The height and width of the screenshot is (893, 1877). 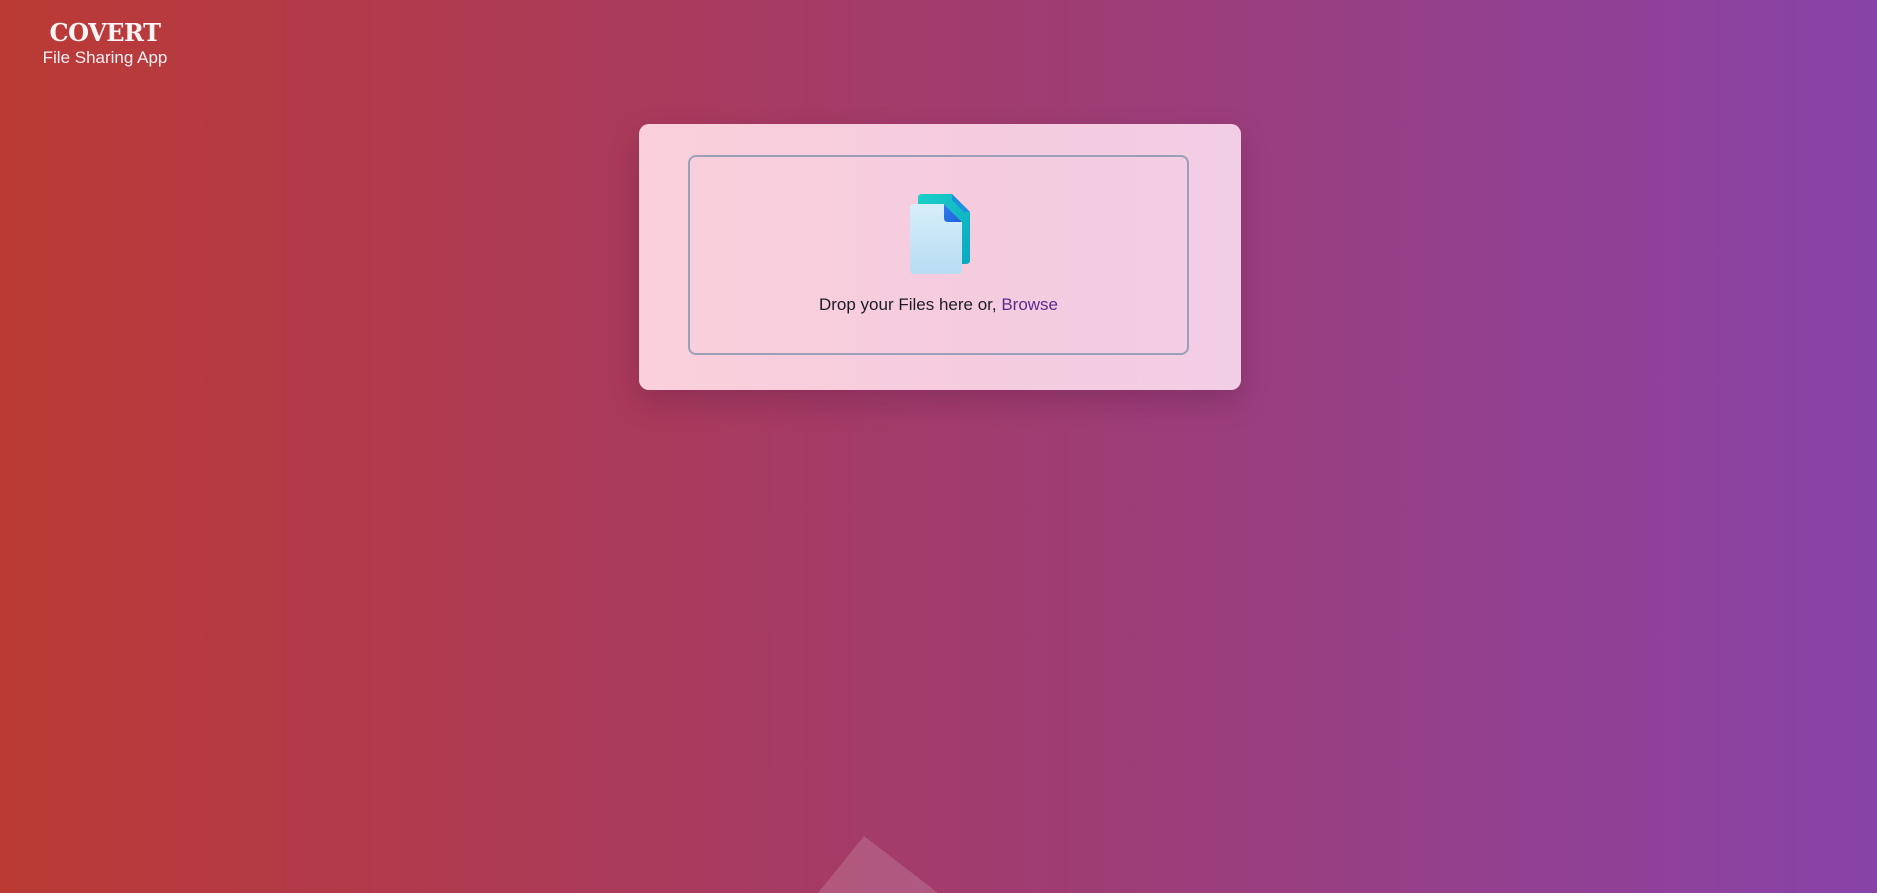 What do you see at coordinates (940, 234) in the screenshot?
I see `file-icon` at bounding box center [940, 234].